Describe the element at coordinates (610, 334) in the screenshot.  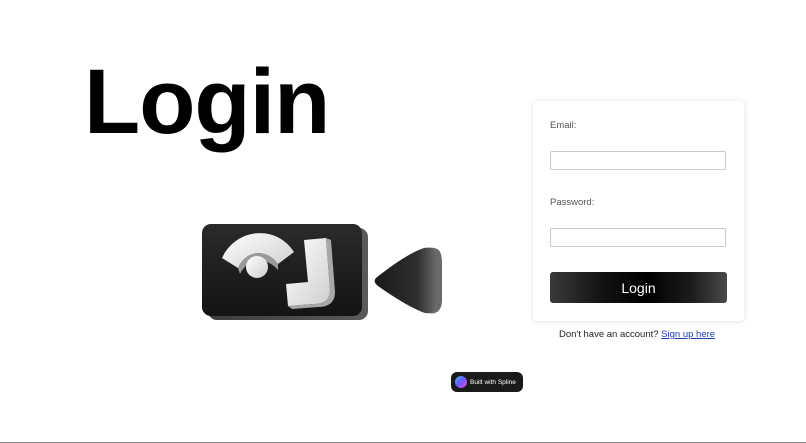
I see `signup-prompt-text: Don't have an account?` at that location.